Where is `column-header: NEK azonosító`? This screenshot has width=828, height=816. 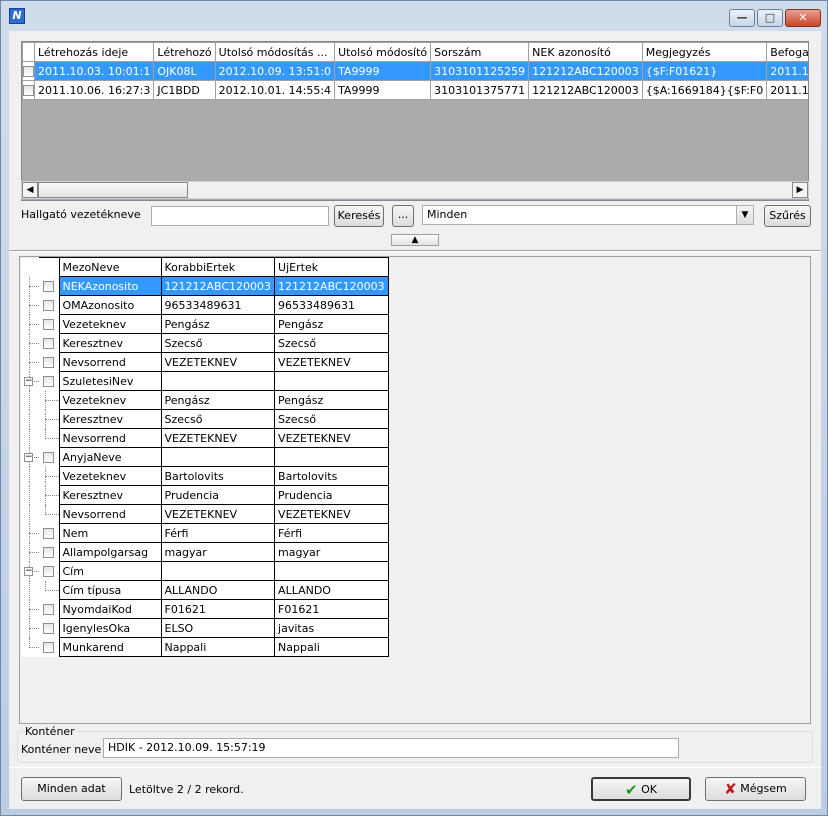 column-header: NEK azonosító is located at coordinates (585, 52).